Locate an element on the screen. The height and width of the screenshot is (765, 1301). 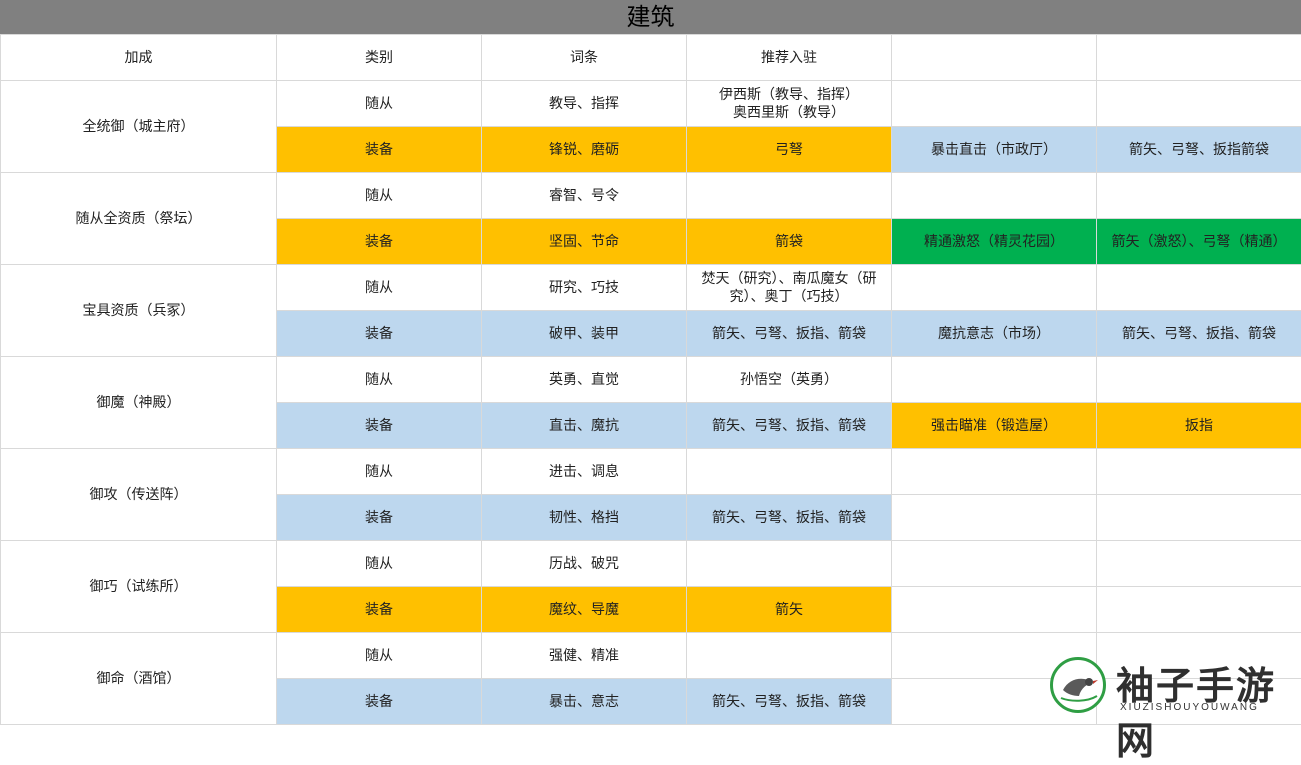
table-row: 御魔（神殿）随从英勇、直觉孙悟空（英勇） is located at coordinates (651, 380).